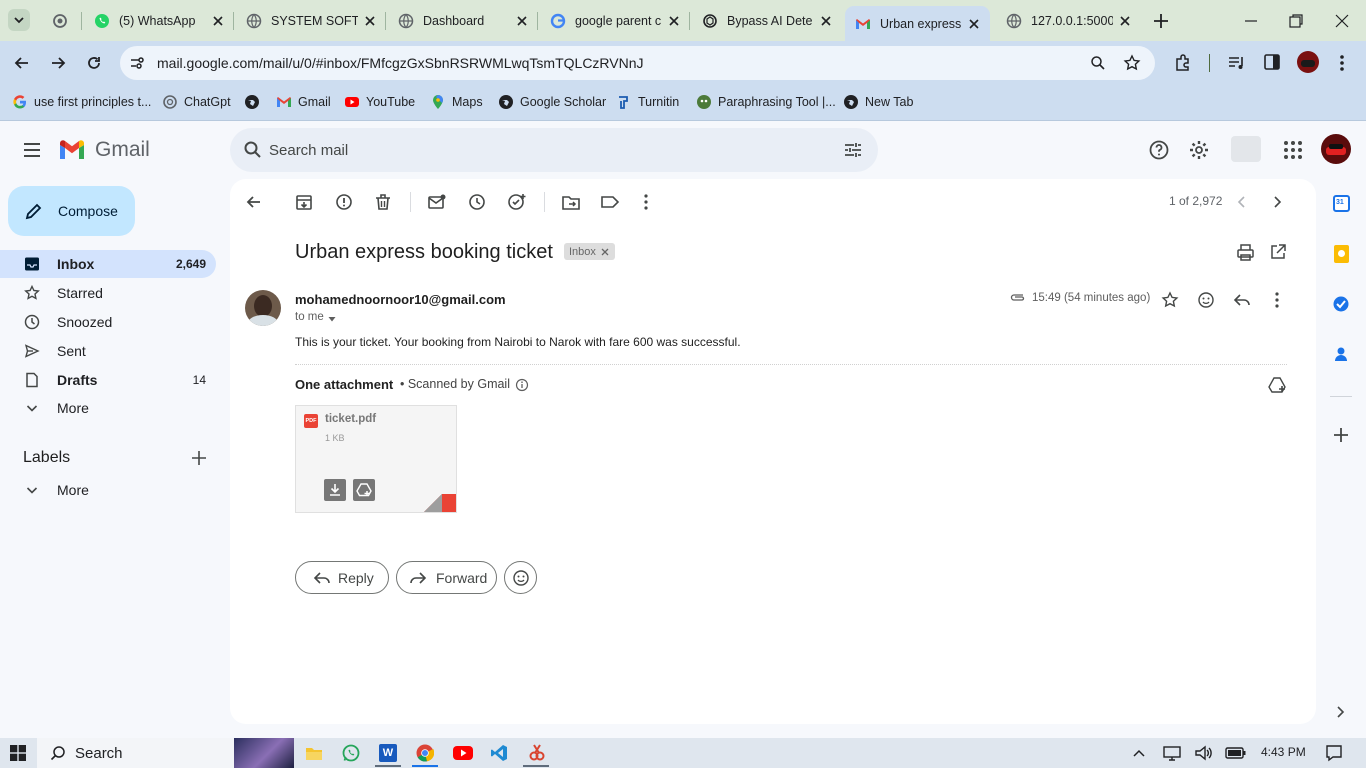  What do you see at coordinates (589, 251) in the screenshot?
I see `inbox-label-chip: Inbox` at bounding box center [589, 251].